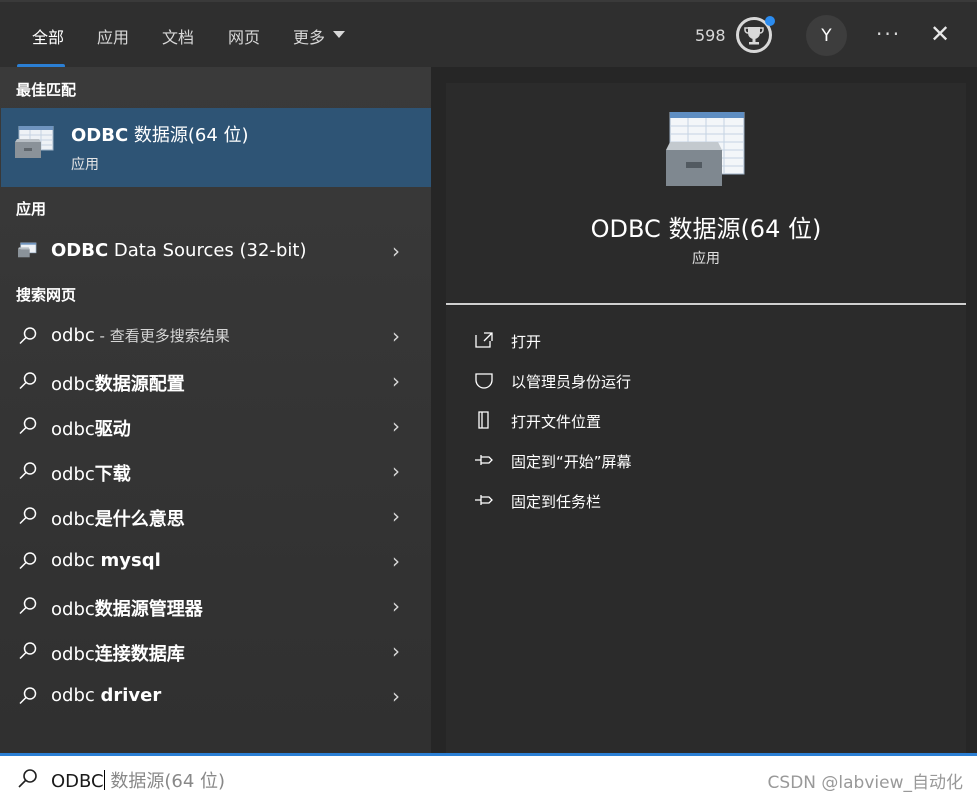 The height and width of the screenshot is (798, 977). What do you see at coordinates (91, 474) in the screenshot?
I see `web-search-label: odbc下载` at bounding box center [91, 474].